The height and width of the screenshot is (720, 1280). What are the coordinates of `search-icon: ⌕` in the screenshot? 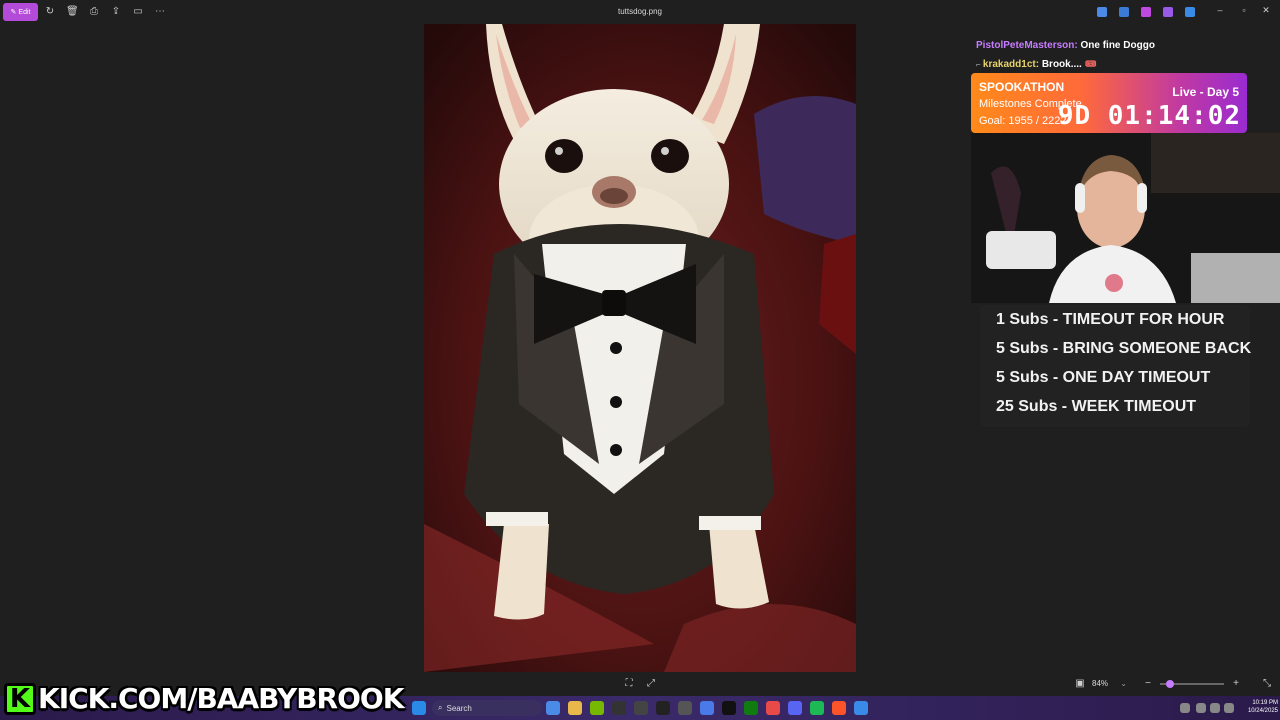 It's located at (440, 707).